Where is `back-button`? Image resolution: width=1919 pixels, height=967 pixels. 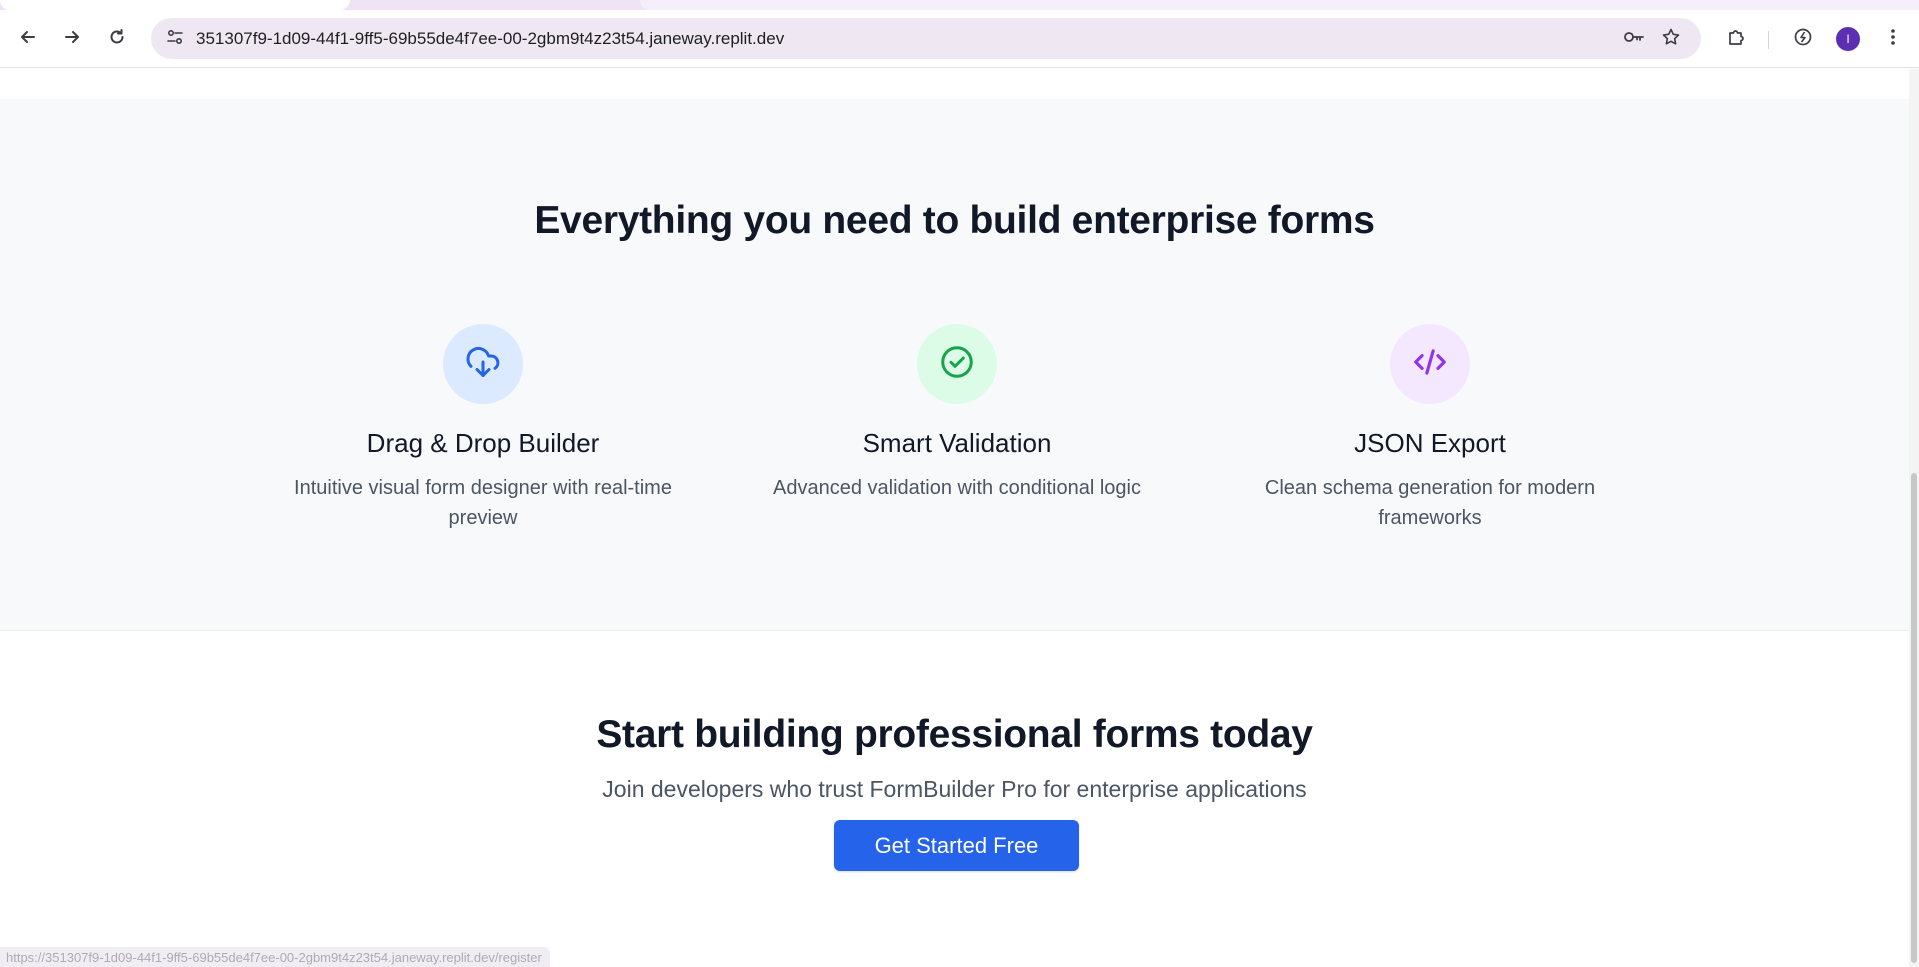 back-button is located at coordinates (28, 39).